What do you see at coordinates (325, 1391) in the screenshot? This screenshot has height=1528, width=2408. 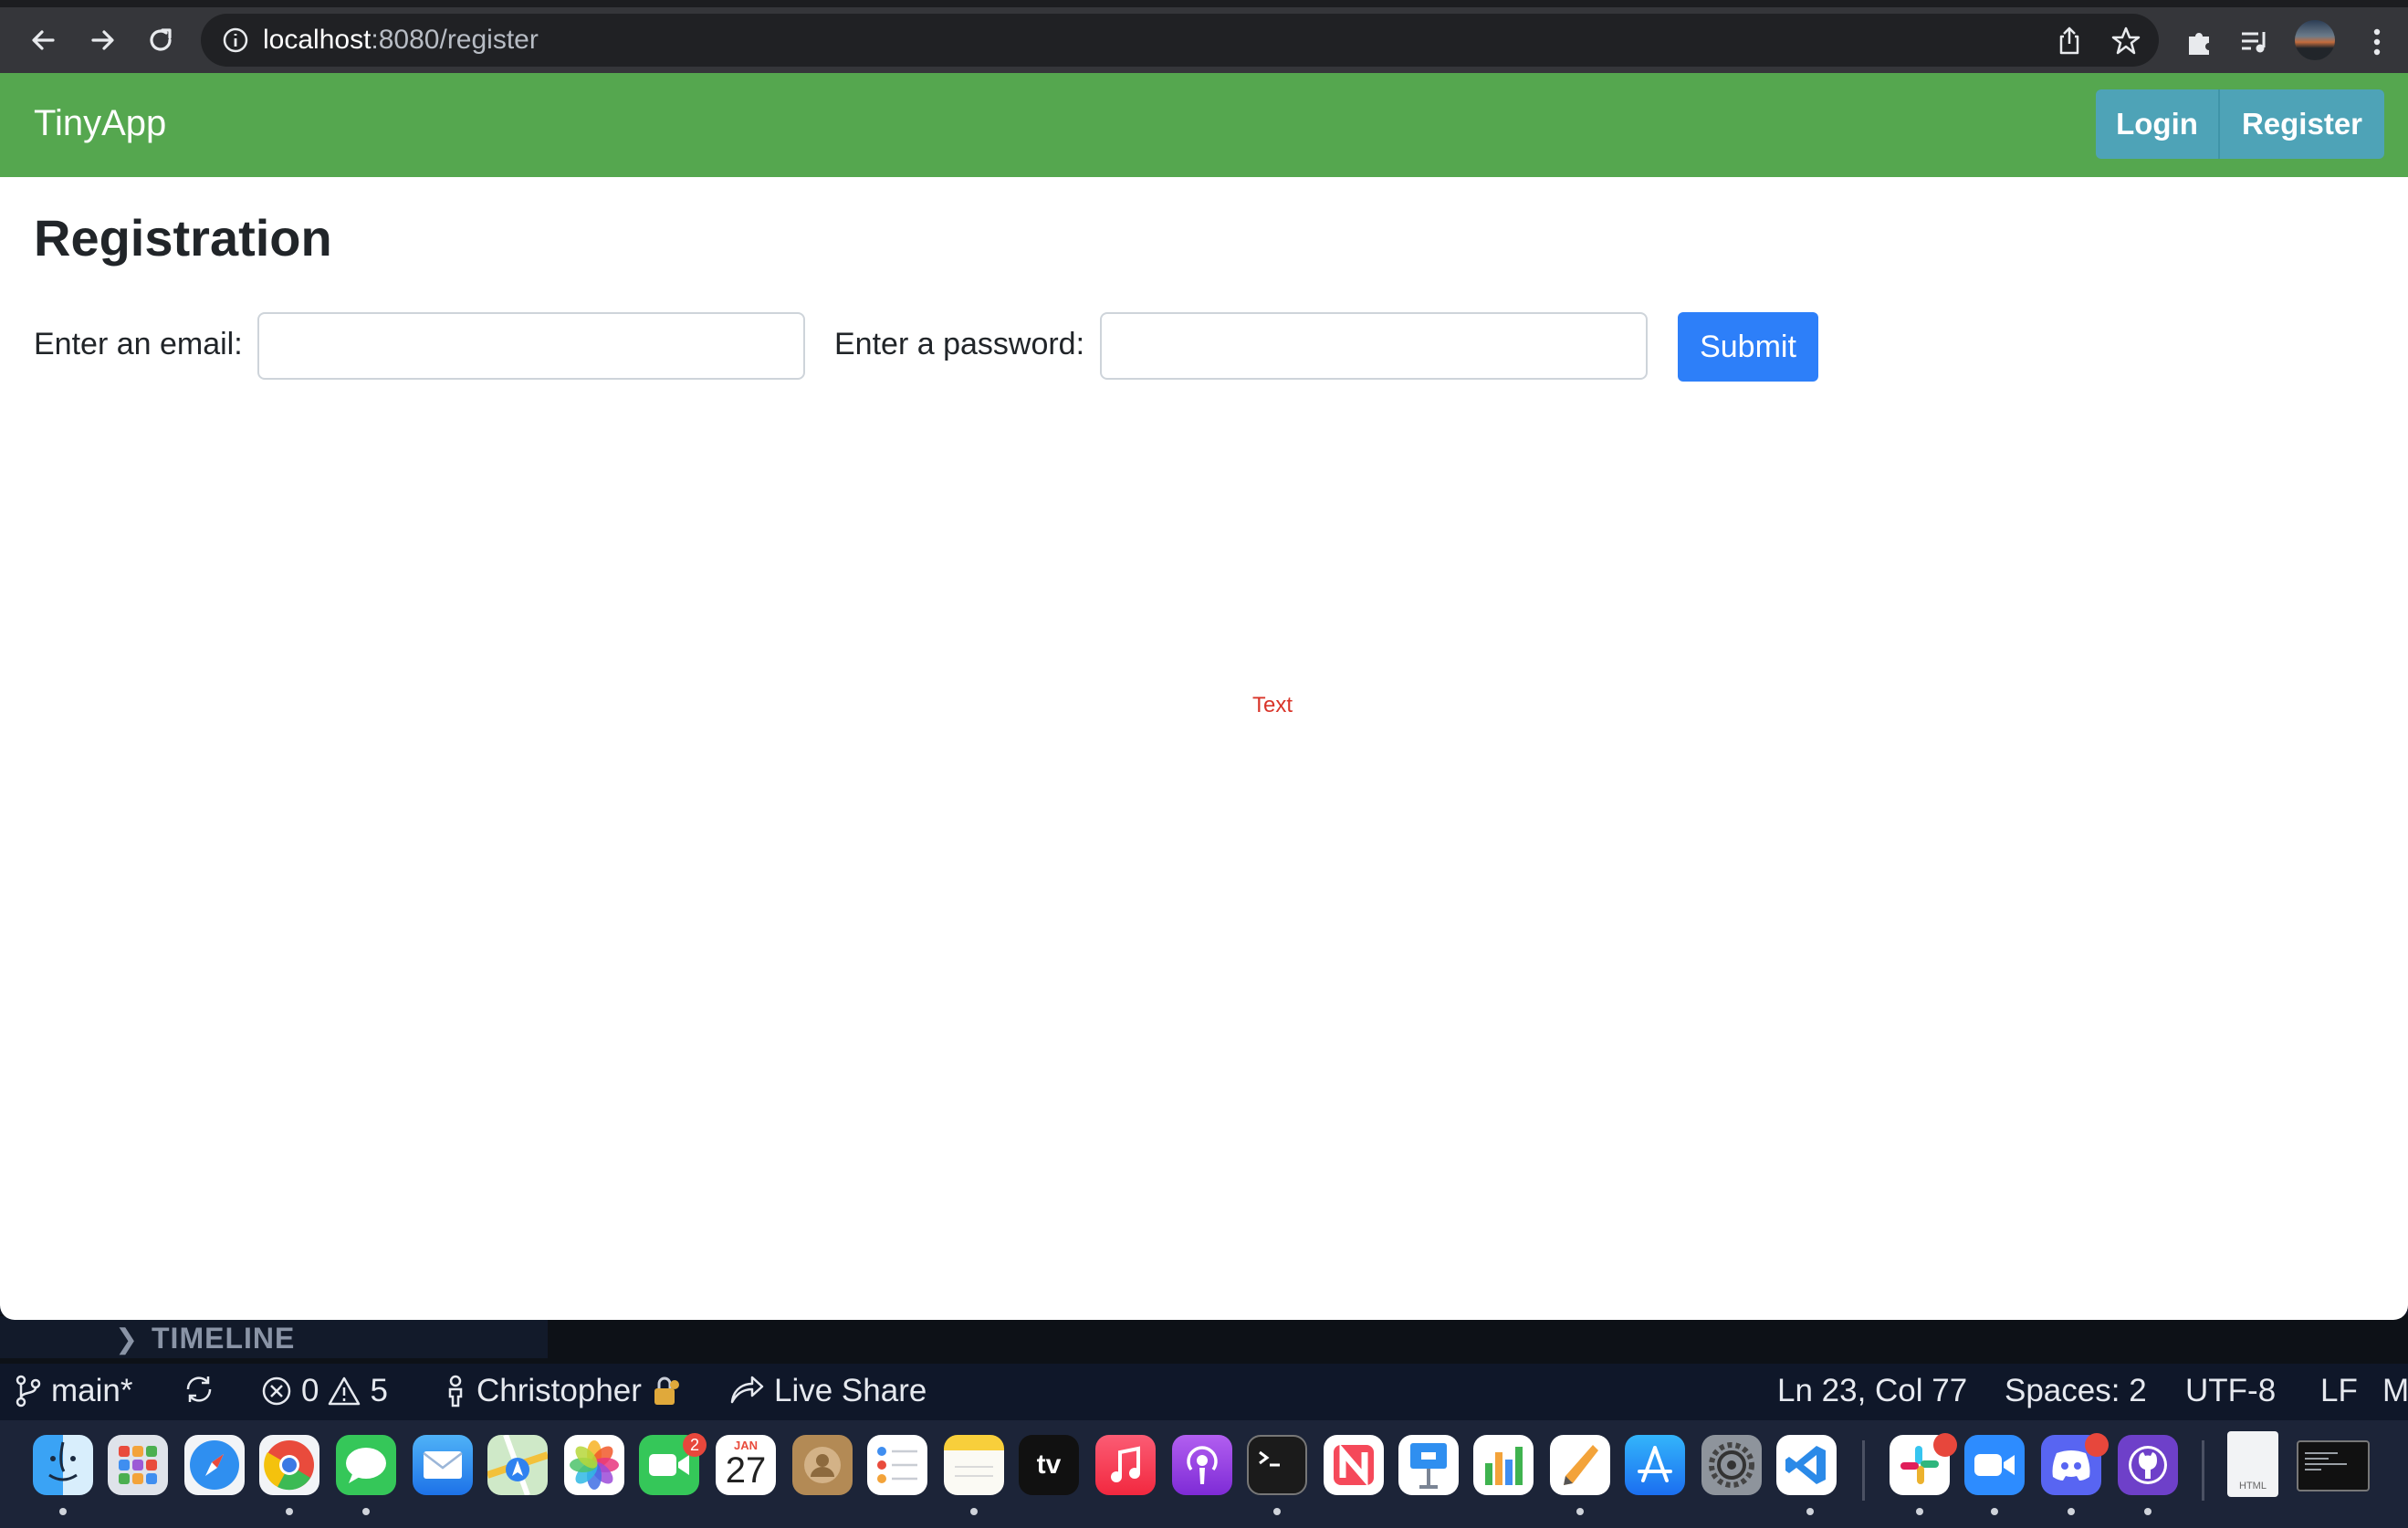 I see `problems-status: 0 5` at bounding box center [325, 1391].